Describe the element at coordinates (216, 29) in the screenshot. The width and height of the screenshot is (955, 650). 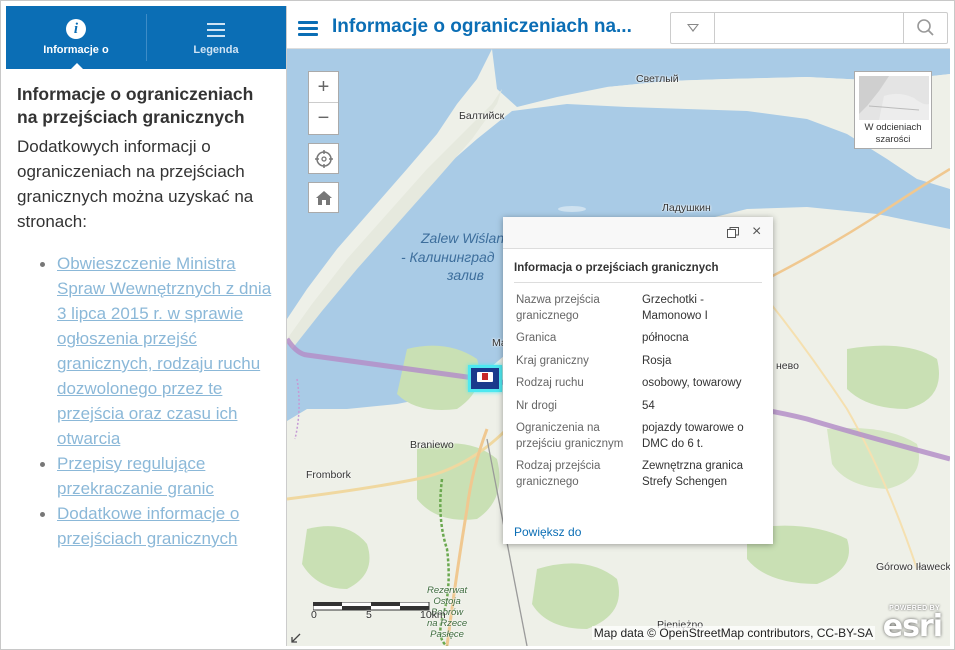
I see `list-icon` at that location.